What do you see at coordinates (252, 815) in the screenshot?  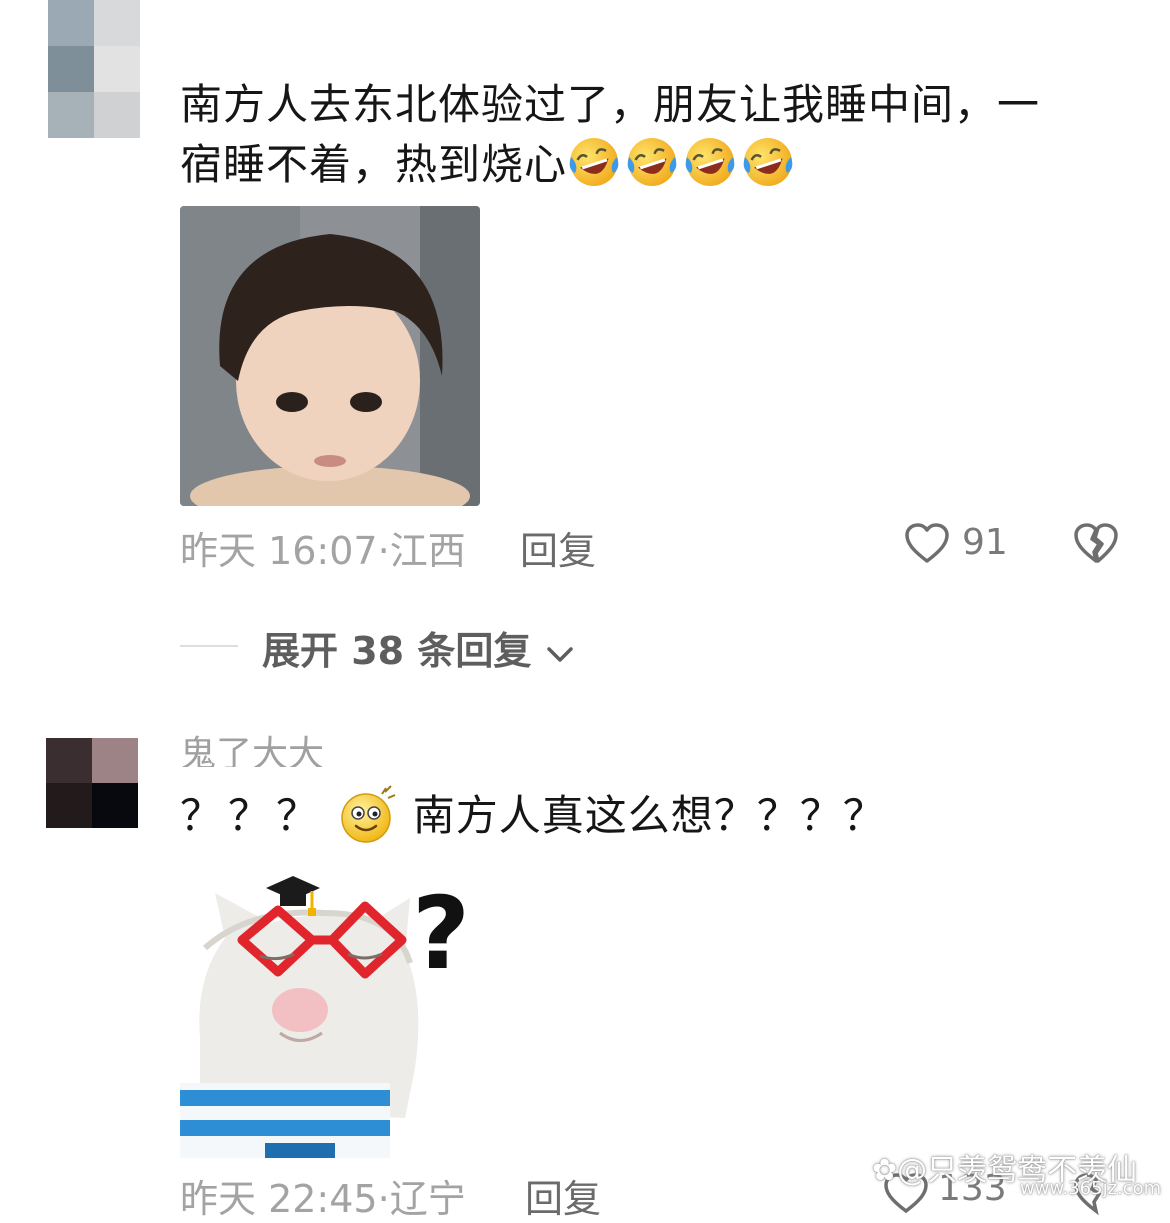 I see `comment-text-segment: ？？？` at bounding box center [252, 815].